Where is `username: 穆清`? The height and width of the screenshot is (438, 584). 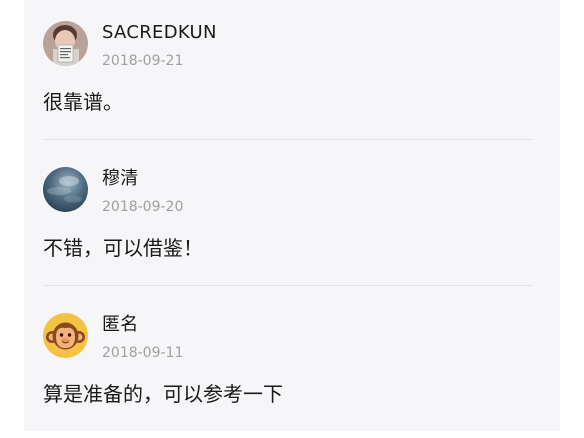
username: 穆清 is located at coordinates (120, 179).